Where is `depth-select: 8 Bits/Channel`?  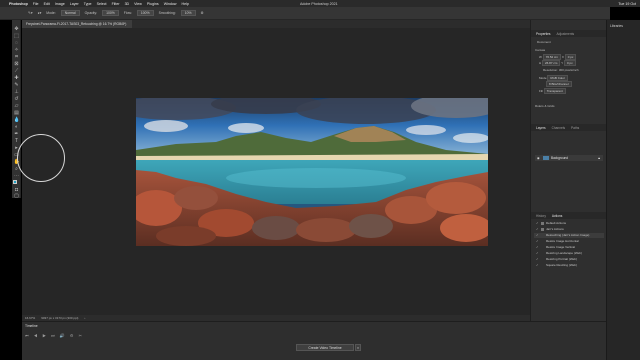
depth-select: 8 Bits/Channel is located at coordinates (559, 84).